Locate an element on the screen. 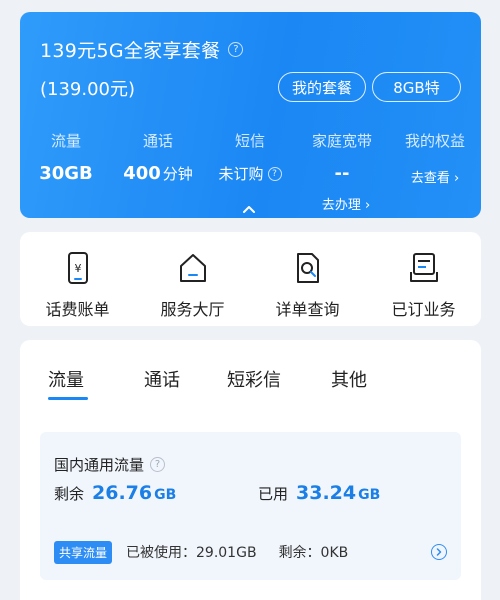 This screenshot has width=500, height=600. stat-label: 流量 is located at coordinates (65, 141).